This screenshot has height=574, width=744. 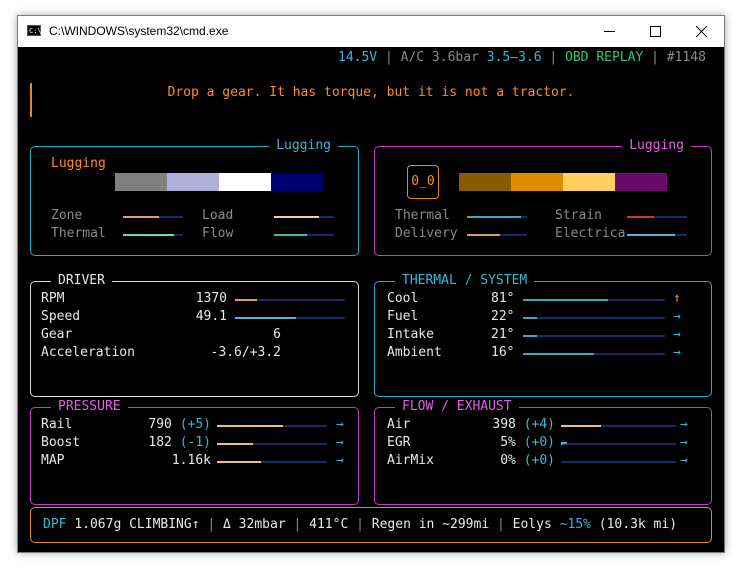 I want to click on minimize-button, so click(x=609, y=31).